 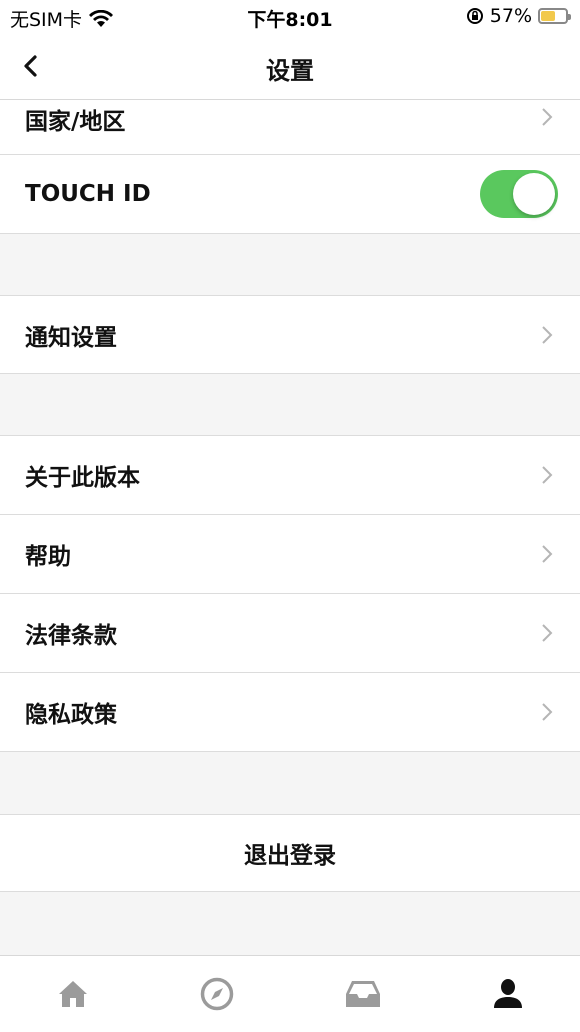 What do you see at coordinates (75, 122) in the screenshot?
I see `settings-item-label: 国家/地区` at bounding box center [75, 122].